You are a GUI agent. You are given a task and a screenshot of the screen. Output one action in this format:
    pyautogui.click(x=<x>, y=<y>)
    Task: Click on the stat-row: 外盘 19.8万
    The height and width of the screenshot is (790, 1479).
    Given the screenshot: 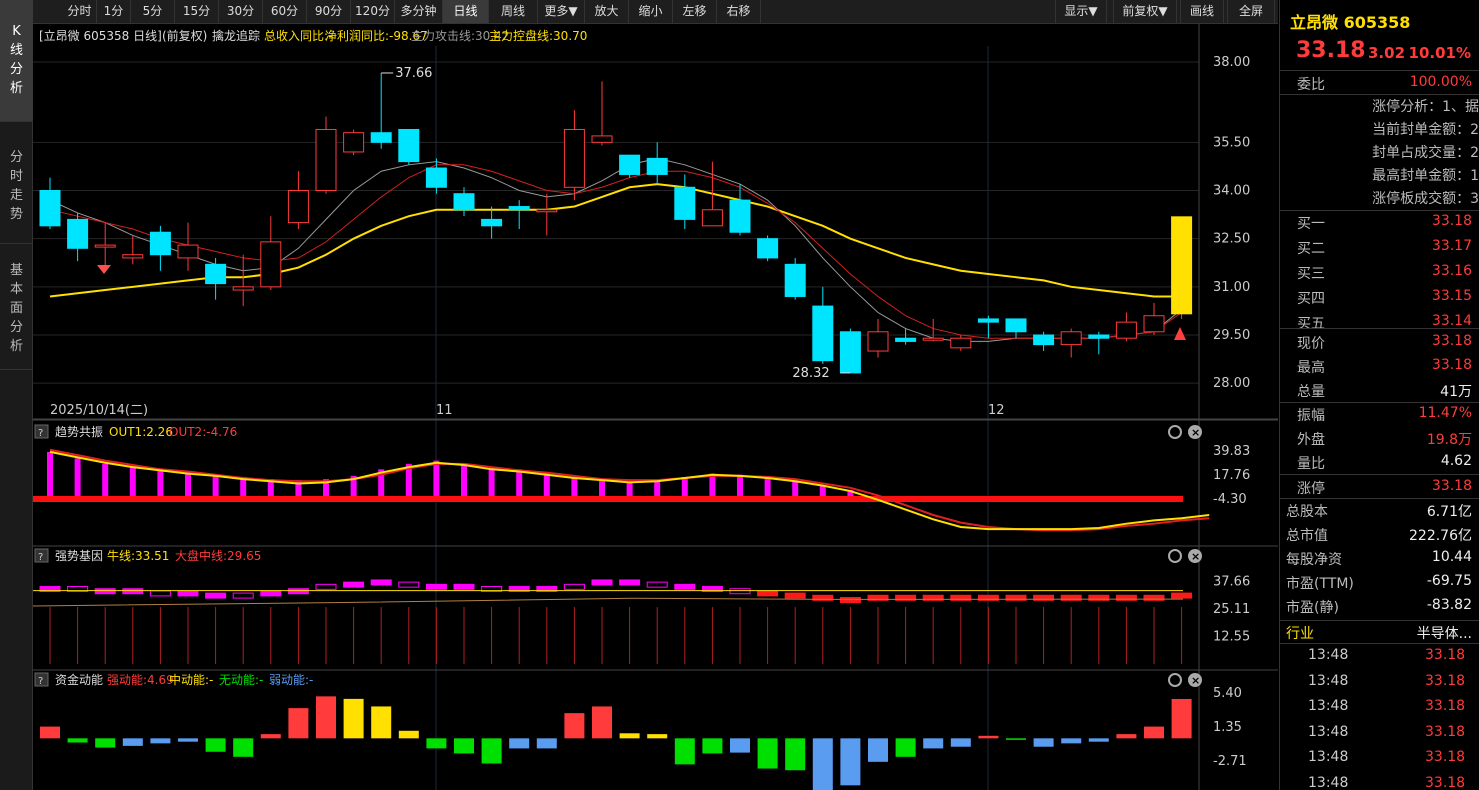 What is the action you would take?
    pyautogui.click(x=1384, y=440)
    